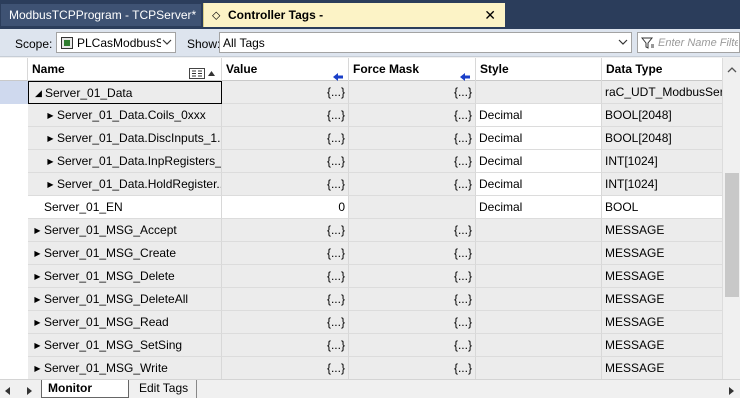 This screenshot has height=398, width=740. I want to click on vertical-scrollbar, so click(731, 218).